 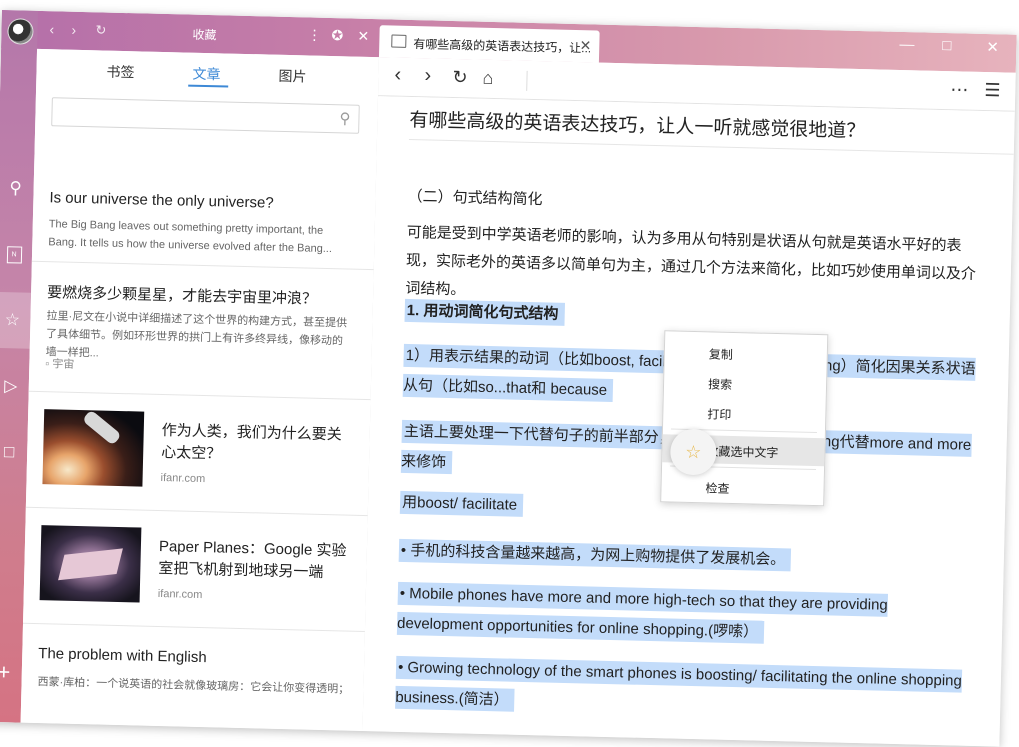 I want to click on menu-item-label: 检查, so click(x=717, y=488).